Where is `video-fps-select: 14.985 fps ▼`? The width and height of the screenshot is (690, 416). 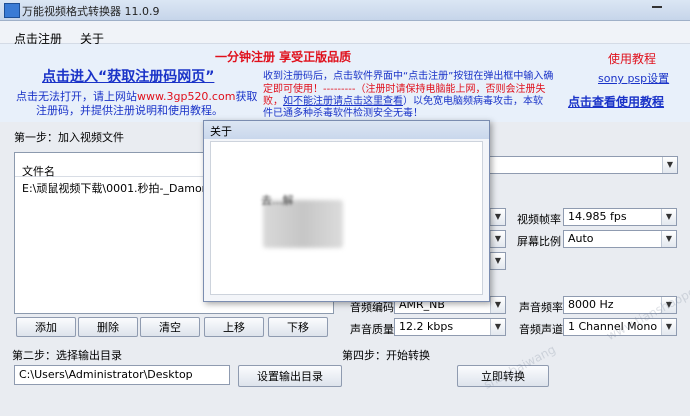
video-fps-select: 14.985 fps ▼ is located at coordinates (620, 217).